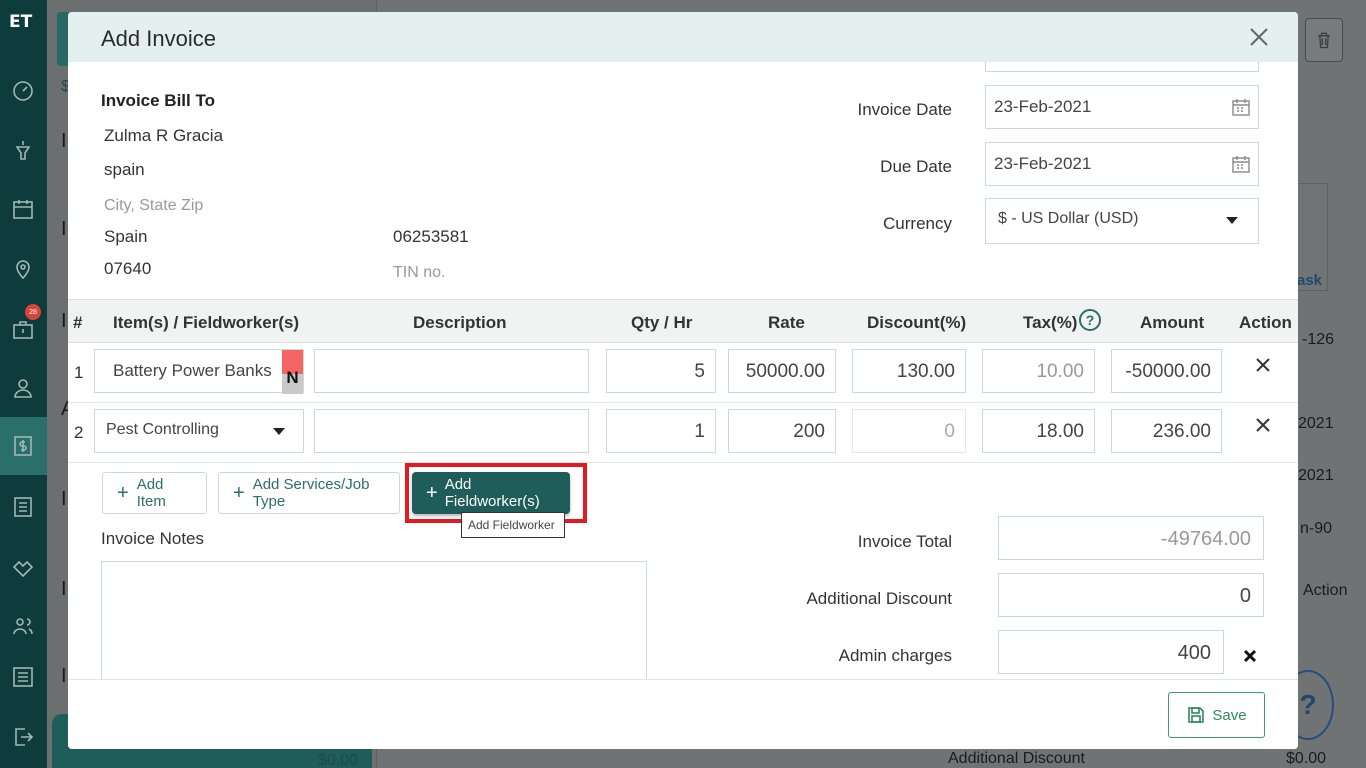  What do you see at coordinates (1166, 431) in the screenshot?
I see `amount-input: 236.00` at bounding box center [1166, 431].